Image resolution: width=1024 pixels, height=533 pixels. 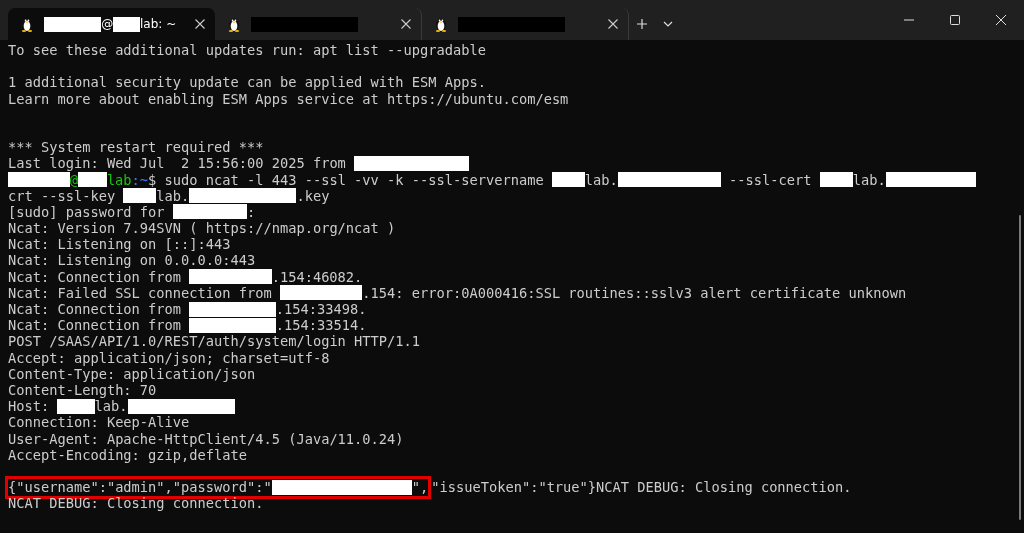 I want to click on terminal-text: "issueToken":"true"}NCAT DEBUG: Closing connection., so click(x=641, y=487).